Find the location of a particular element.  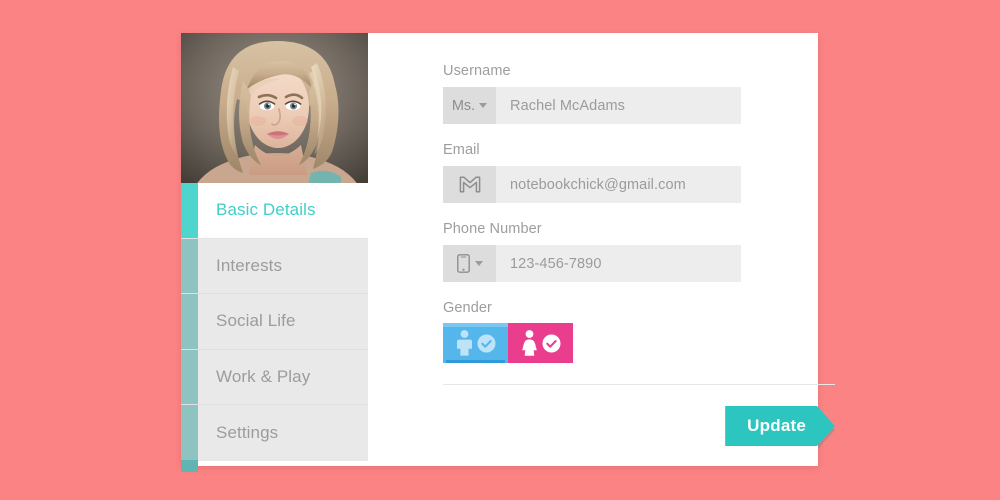

phone-type-select is located at coordinates (469, 263).